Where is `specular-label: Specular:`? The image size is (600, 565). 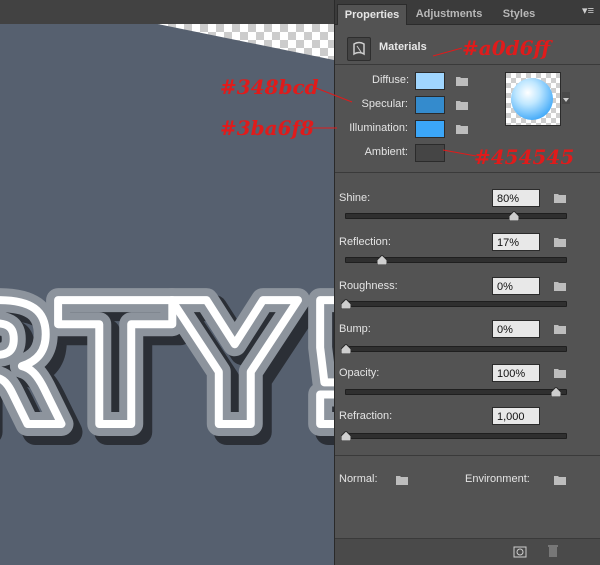 specular-label: Specular: is located at coordinates (384, 104).